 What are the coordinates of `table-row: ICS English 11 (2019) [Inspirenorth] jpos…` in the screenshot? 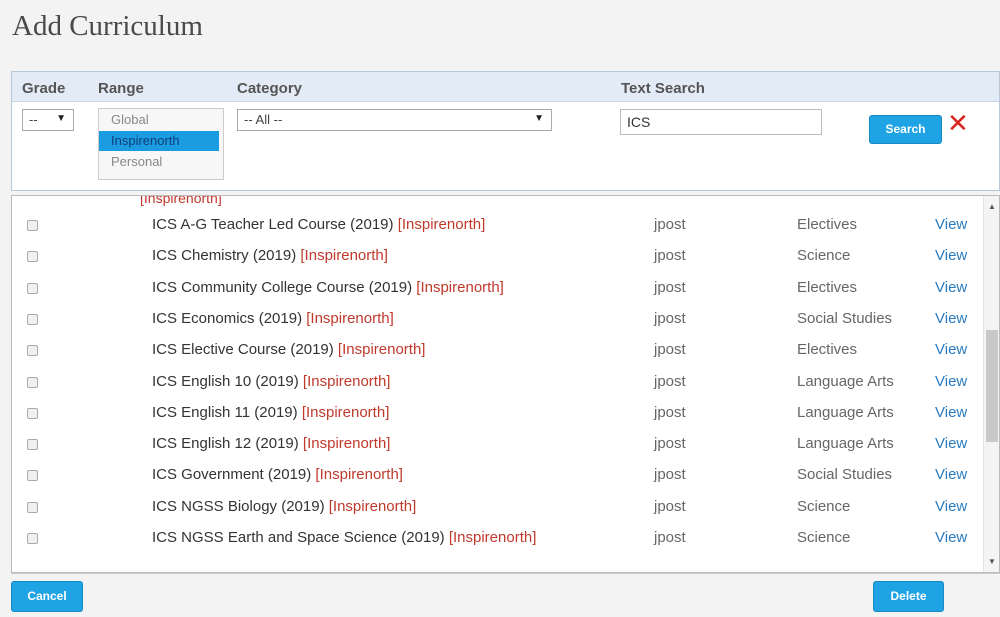 It's located at (497, 413).